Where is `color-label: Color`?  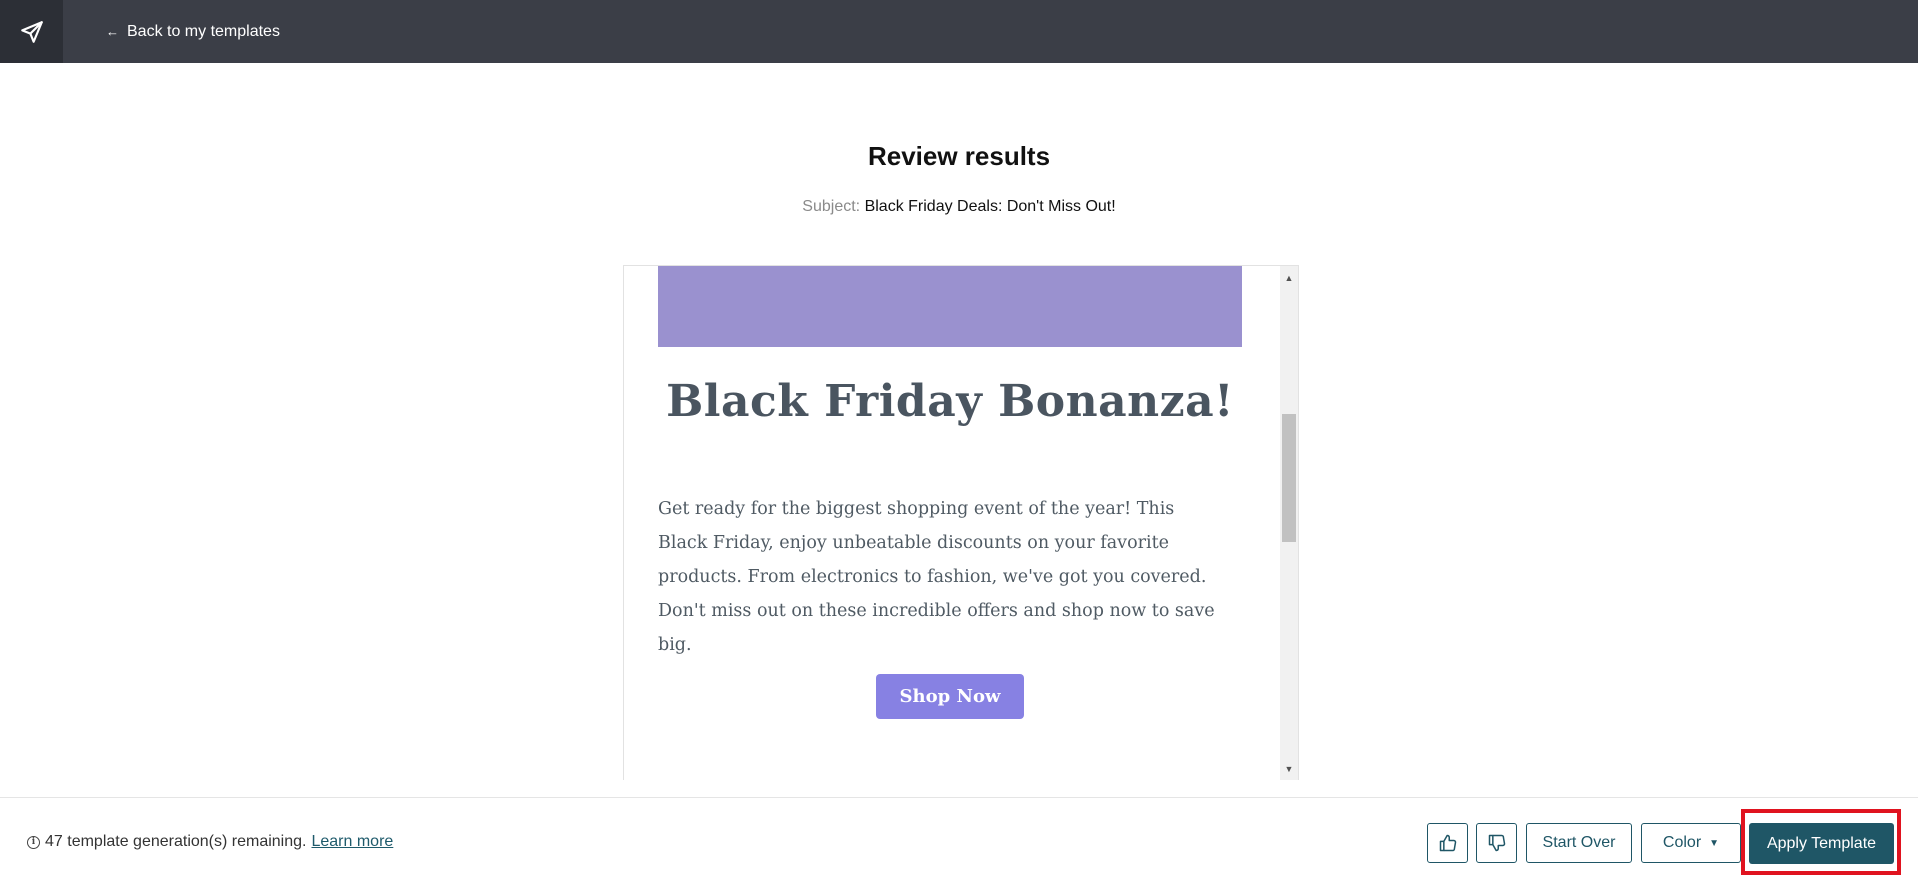
color-label: Color is located at coordinates (1682, 842).